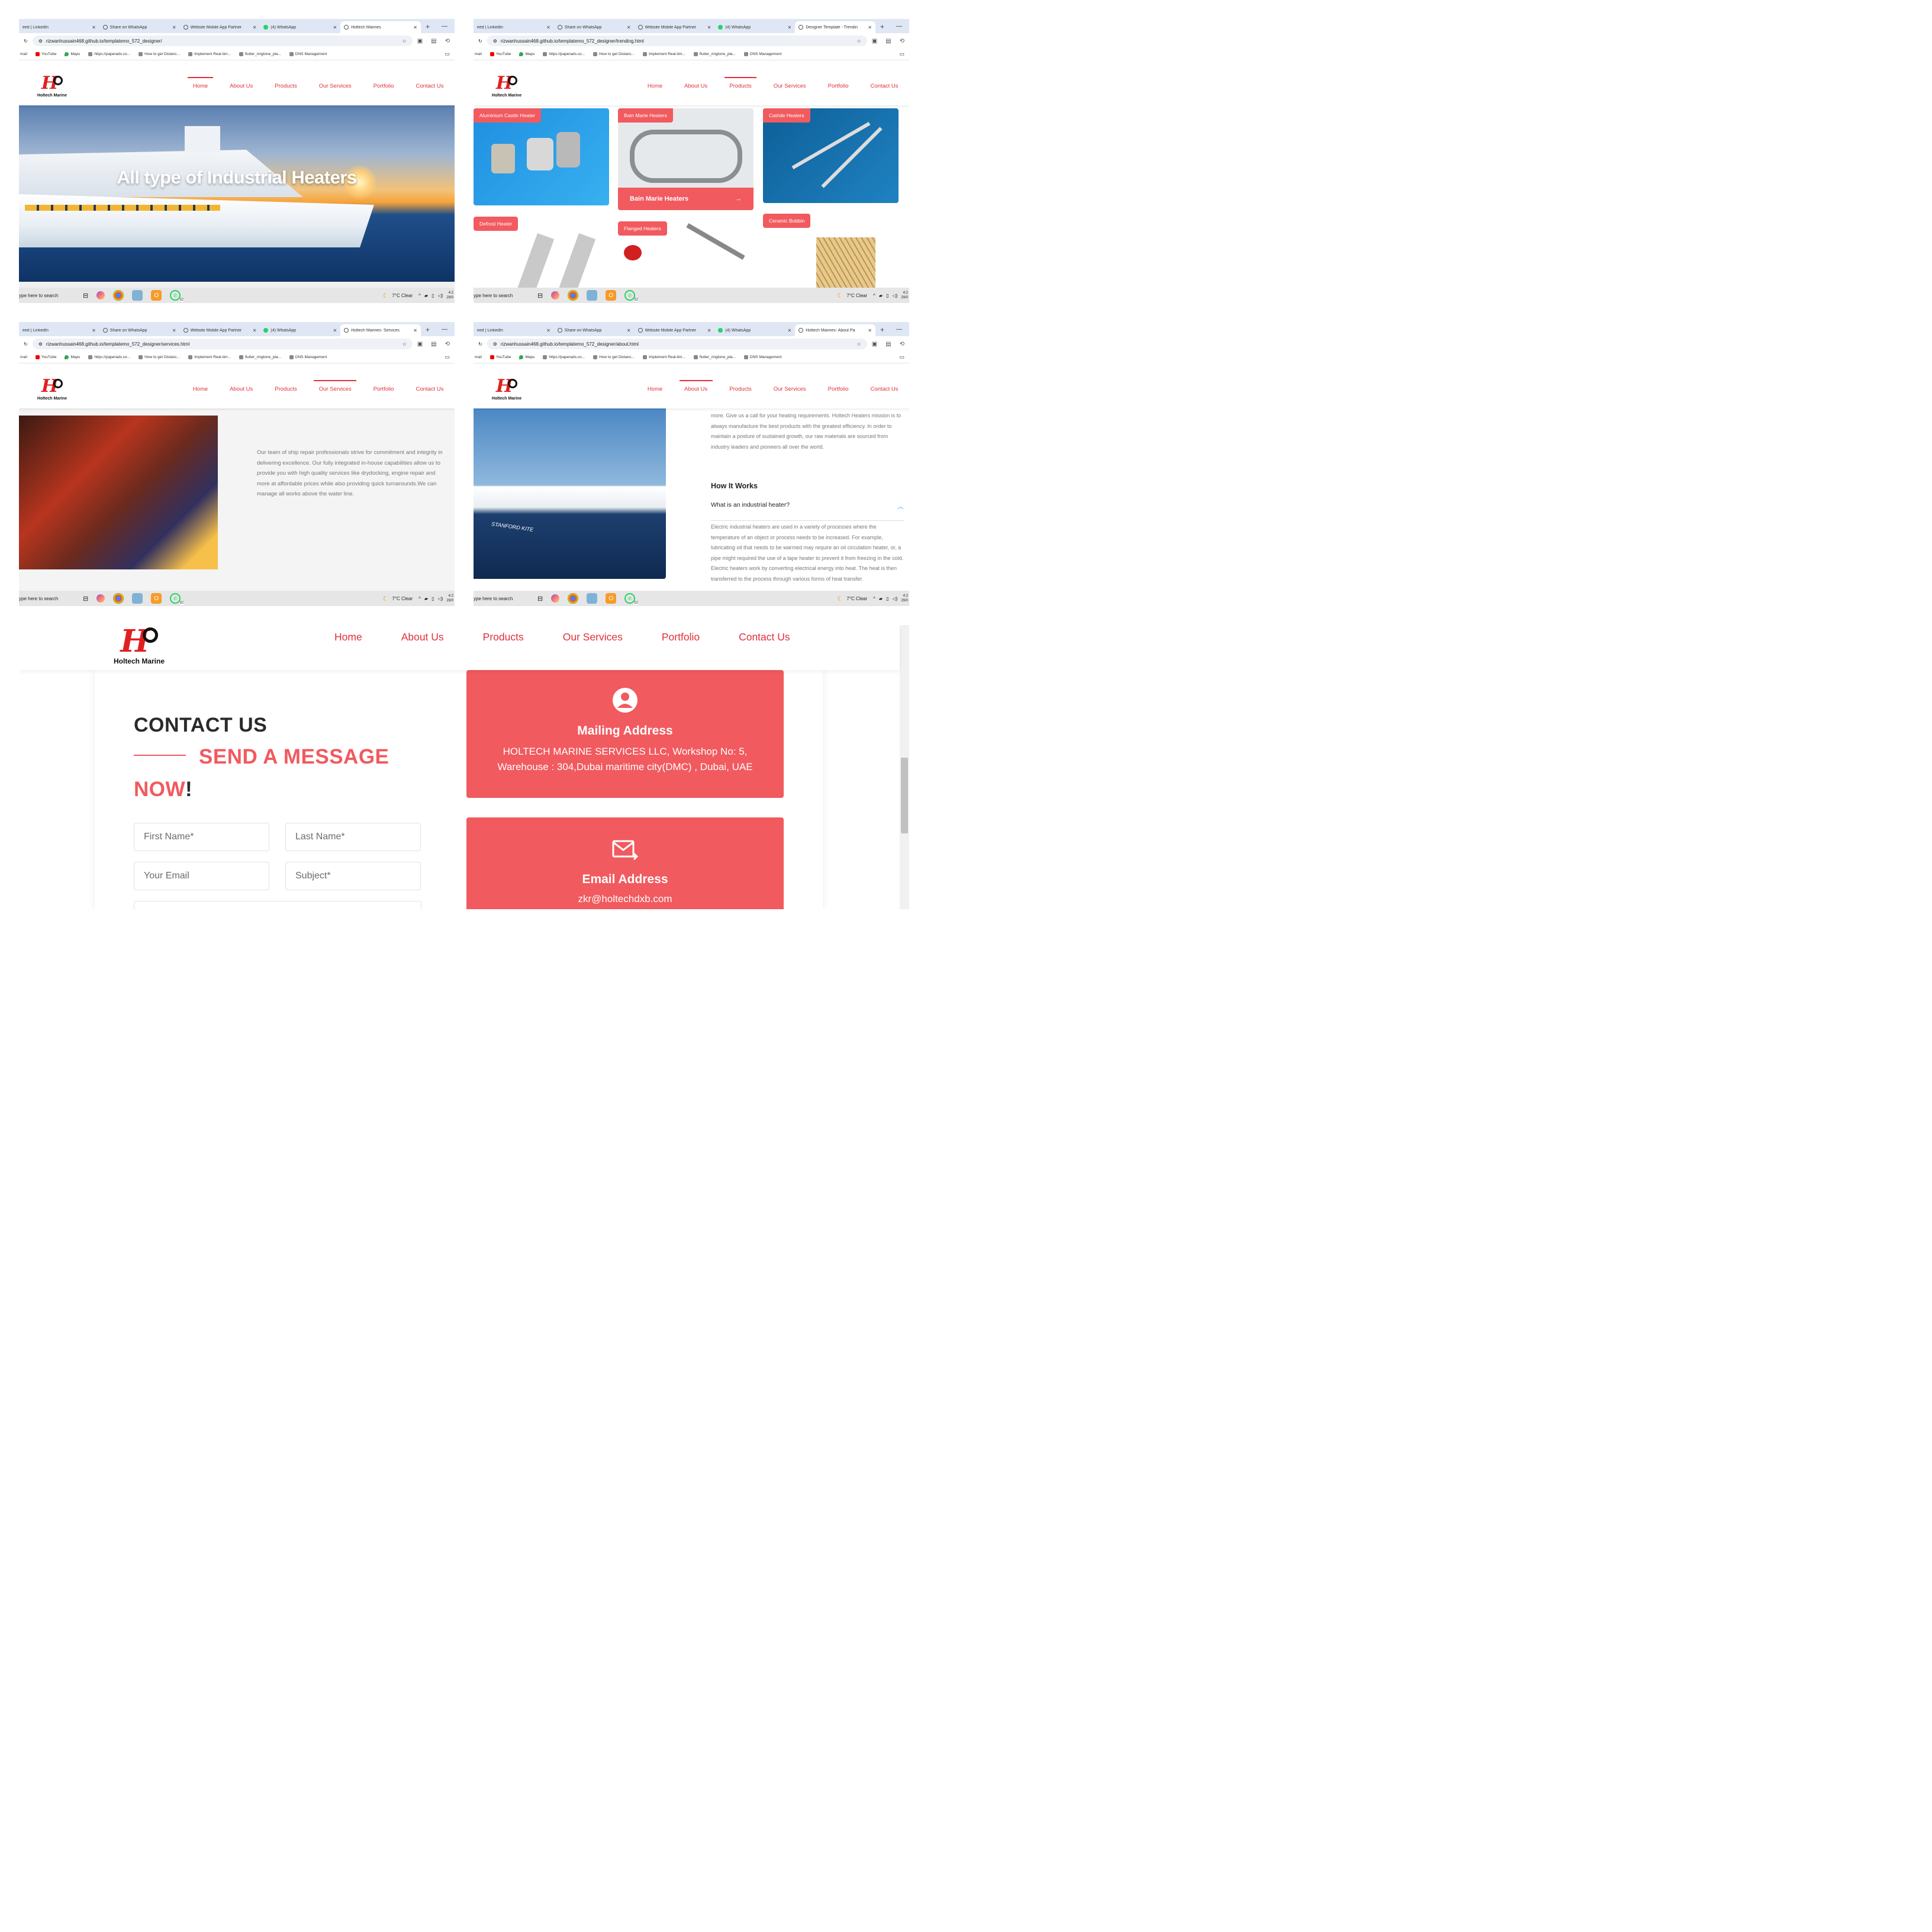 The height and width of the screenshot is (1932, 1932). I want to click on faq-question: What is an industrial heater? ︿, so click(808, 511).